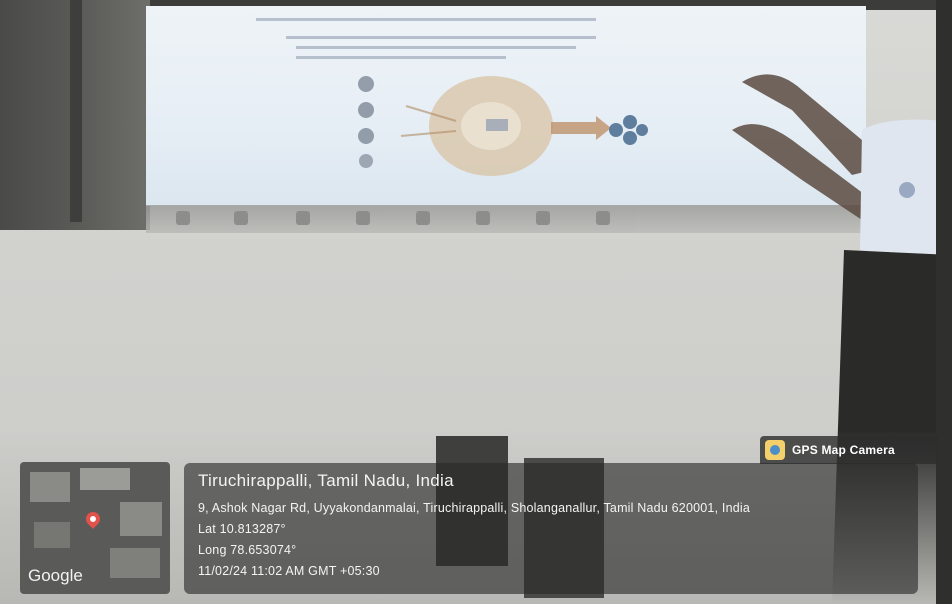 The height and width of the screenshot is (604, 952). Describe the element at coordinates (326, 480) in the screenshot. I see `location-title: Tiruchirappalli, Tamil Nadu, India` at that location.